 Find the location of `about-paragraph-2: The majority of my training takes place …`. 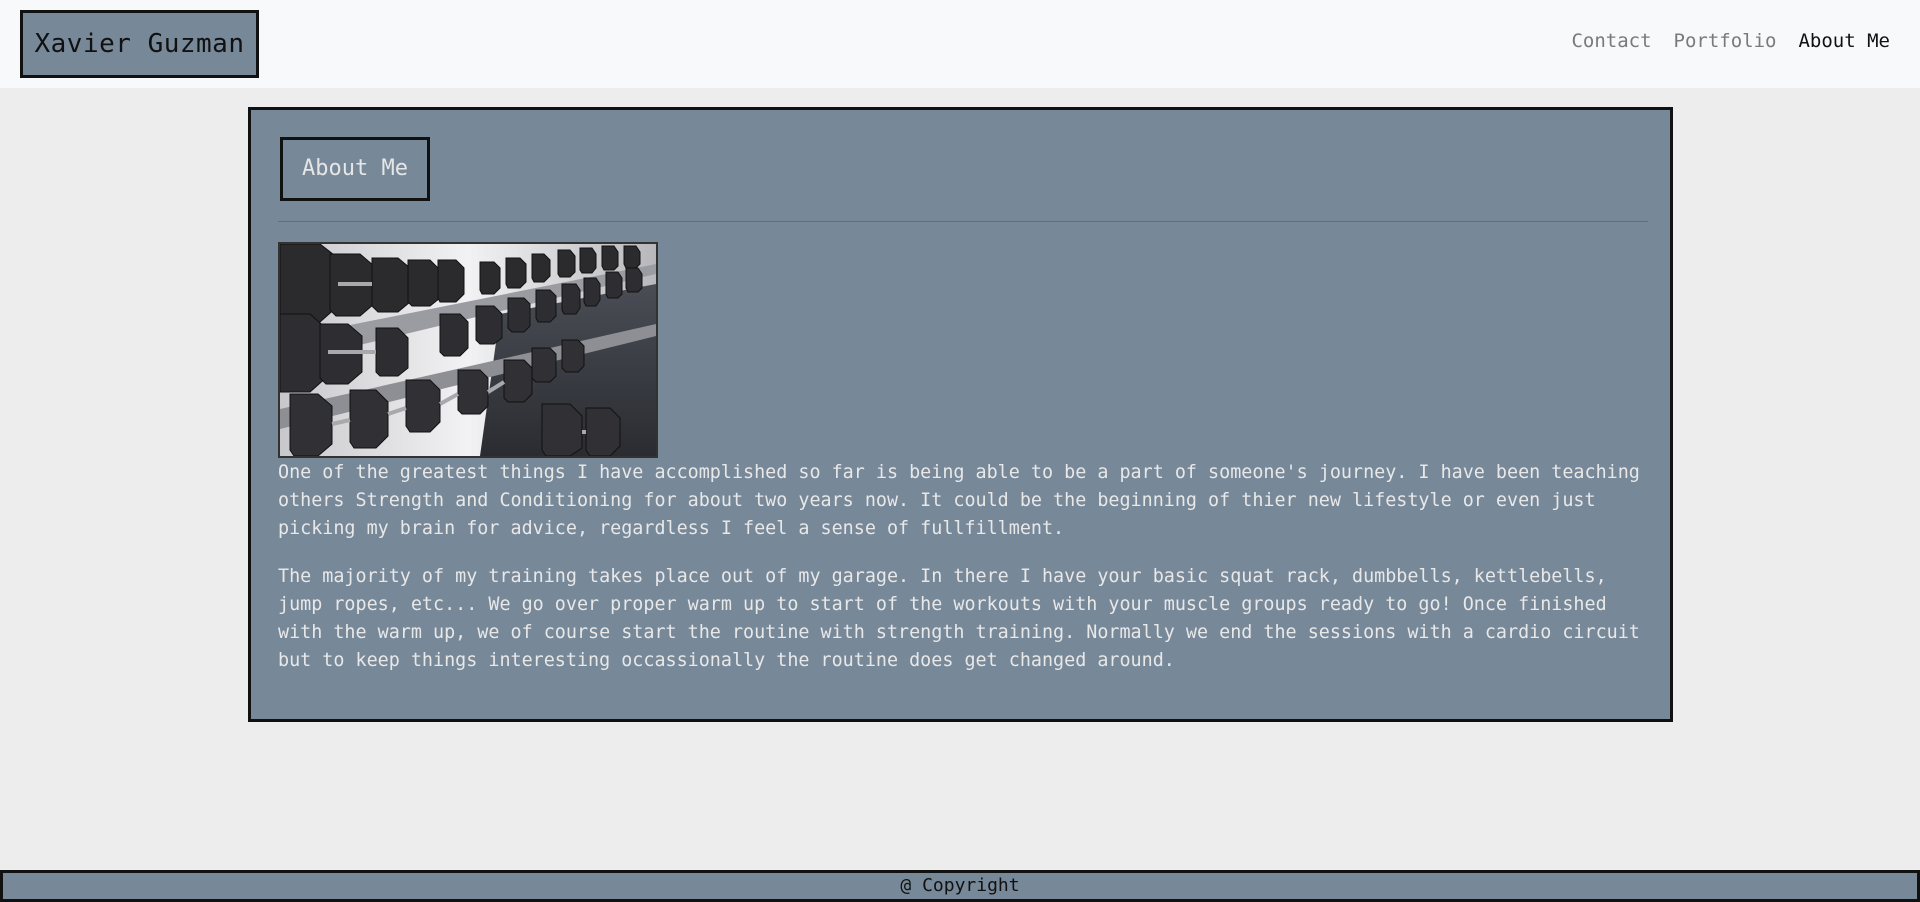

about-paragraph-2: The majority of my training takes place … is located at coordinates (959, 618).